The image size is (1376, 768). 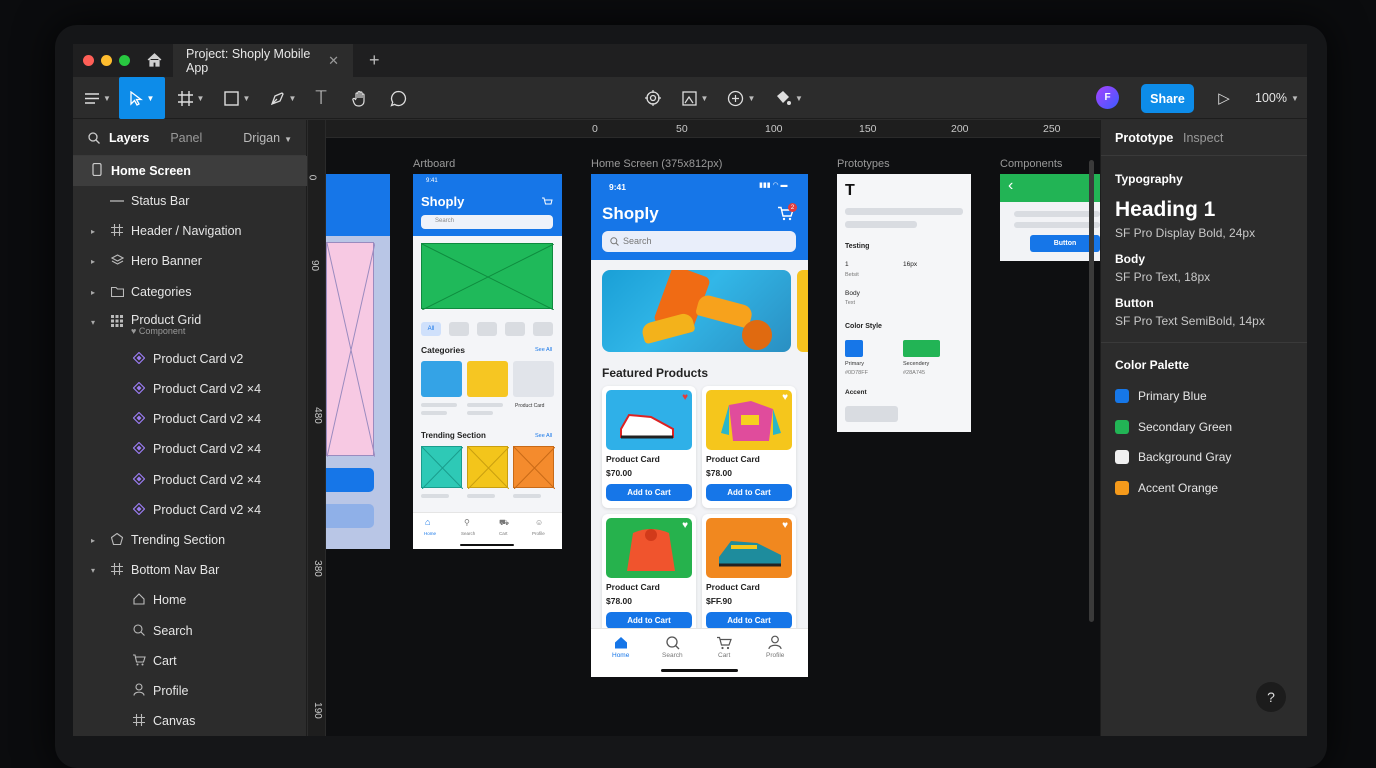 I want to click on layer-row: ▸ Header / Navigation, so click(x=190, y=231).